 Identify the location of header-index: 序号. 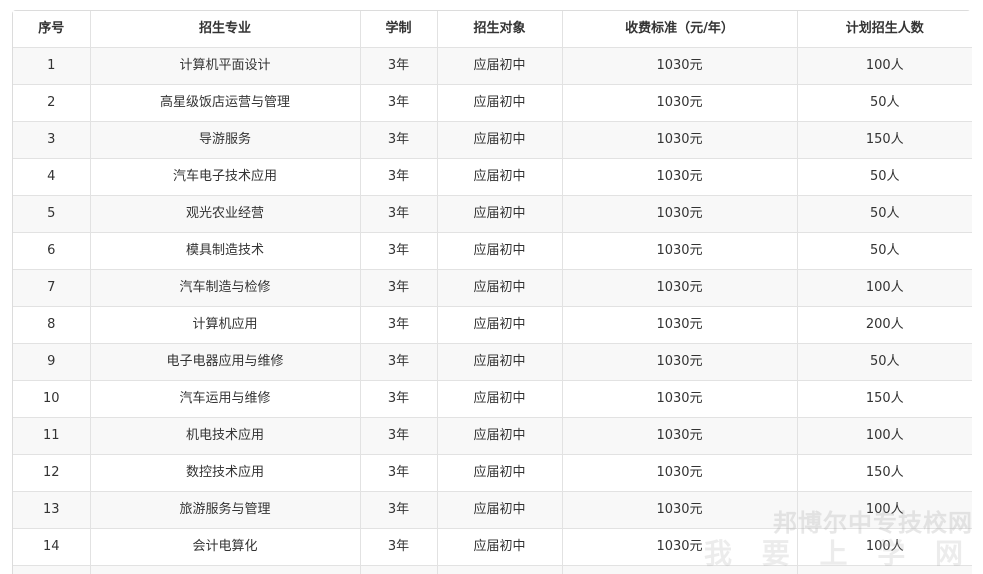
(52, 29).